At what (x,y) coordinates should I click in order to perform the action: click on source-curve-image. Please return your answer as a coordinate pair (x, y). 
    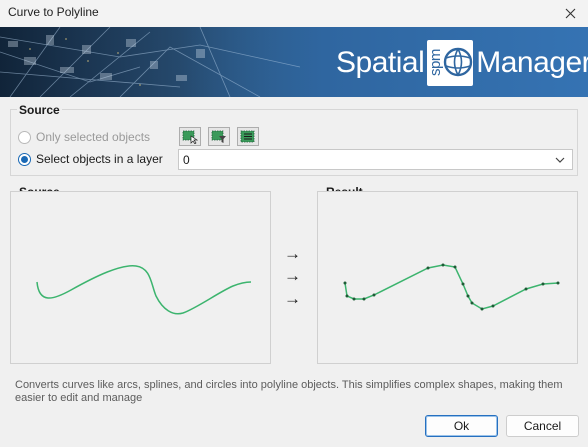
    Looking at the image, I should click on (144, 290).